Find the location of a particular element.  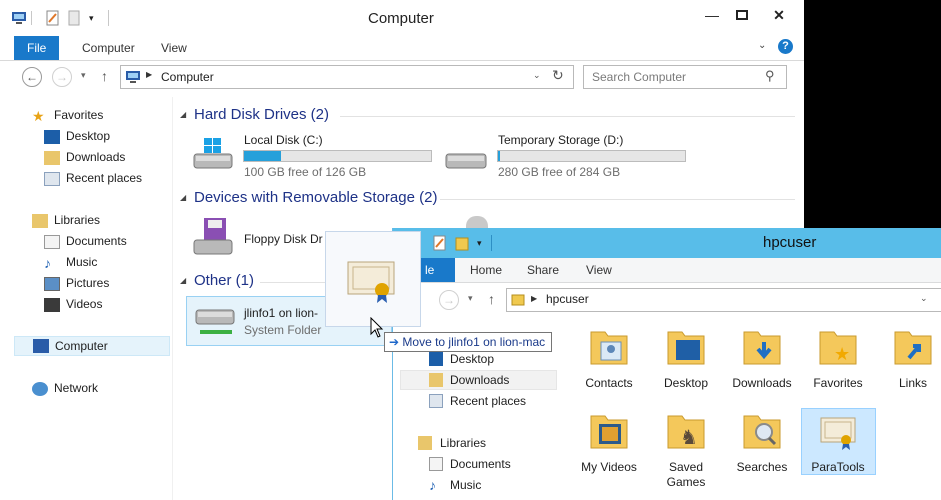

favorites-folder-icon: ★ is located at coordinates (838, 346).